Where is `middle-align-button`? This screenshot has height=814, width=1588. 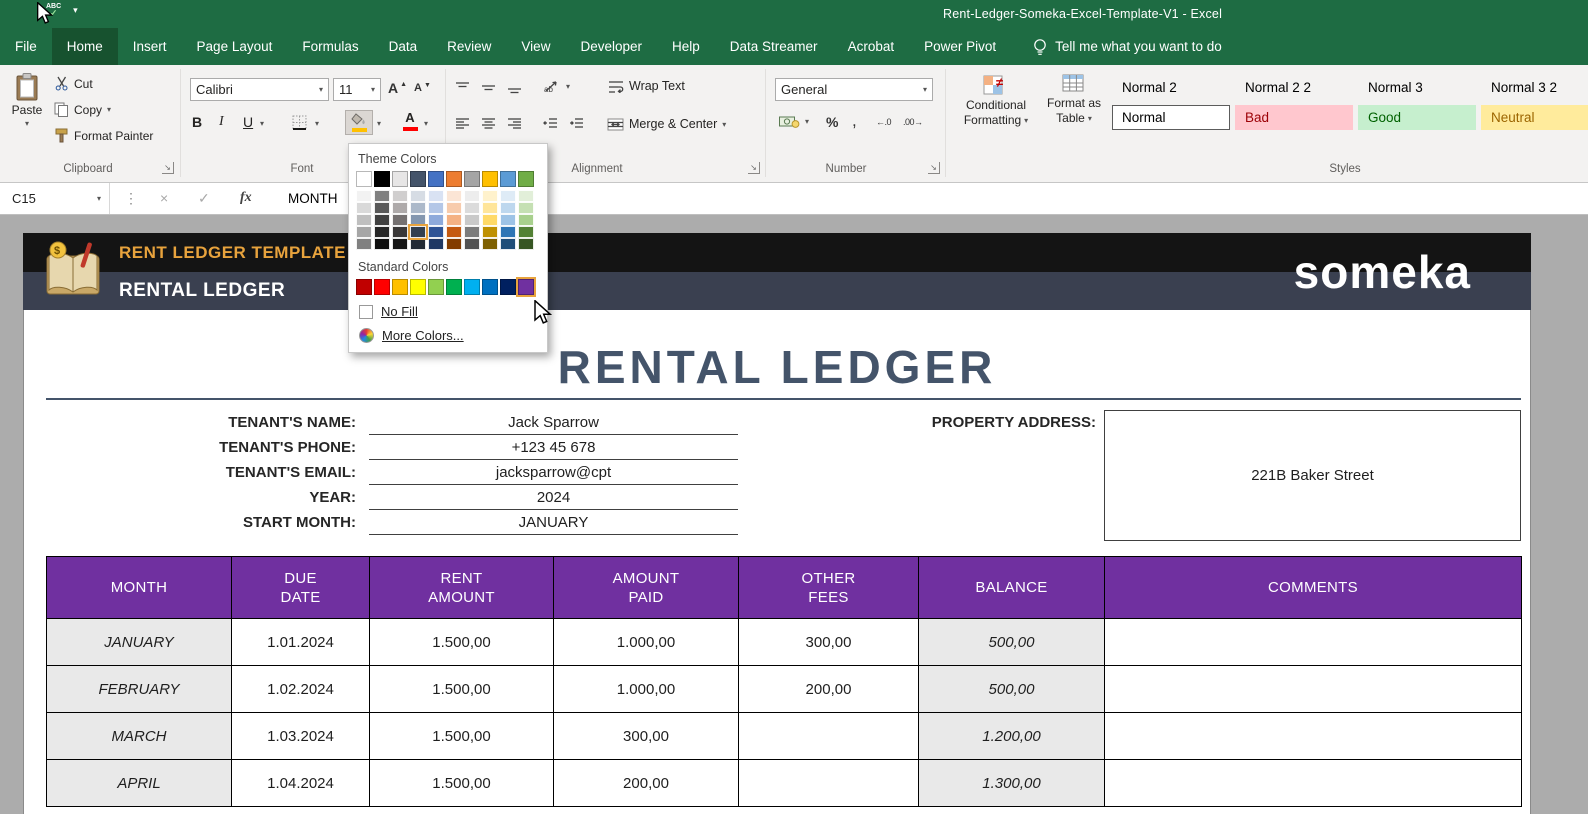 middle-align-button is located at coordinates (488, 87).